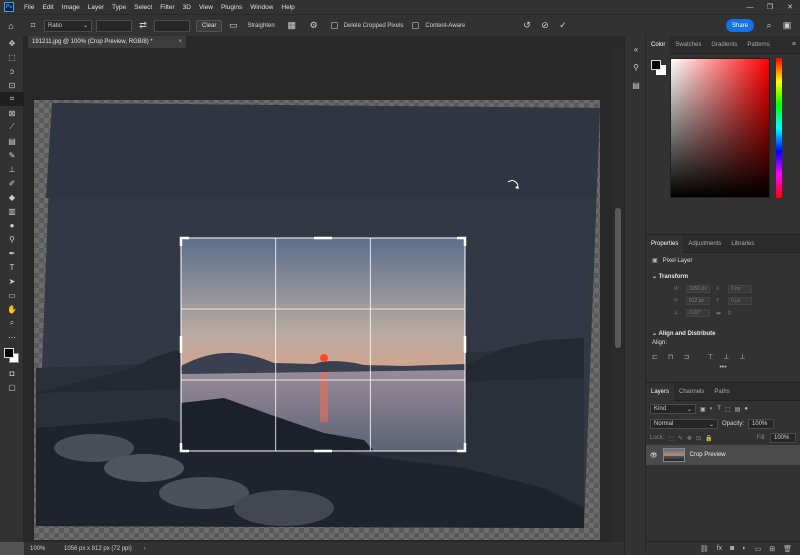 This screenshot has height=555, width=800. Describe the element at coordinates (742, 357) in the screenshot. I see `align-bottom-icon: ⊥` at that location.